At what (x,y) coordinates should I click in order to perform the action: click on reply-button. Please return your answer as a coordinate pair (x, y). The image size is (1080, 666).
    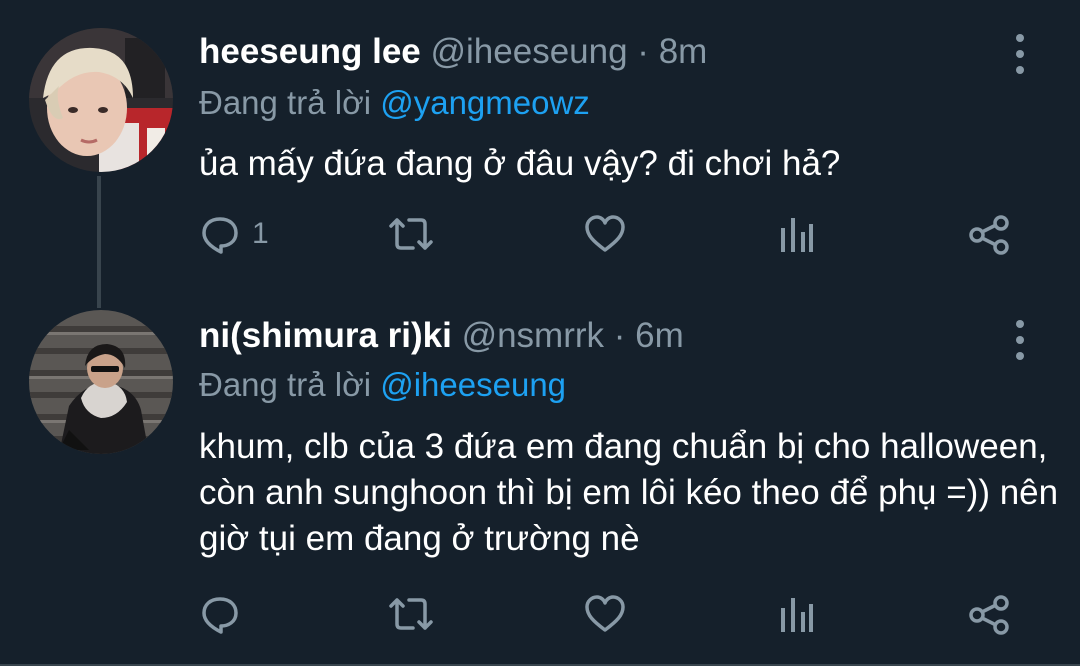
    Looking at the image, I should click on (226, 614).